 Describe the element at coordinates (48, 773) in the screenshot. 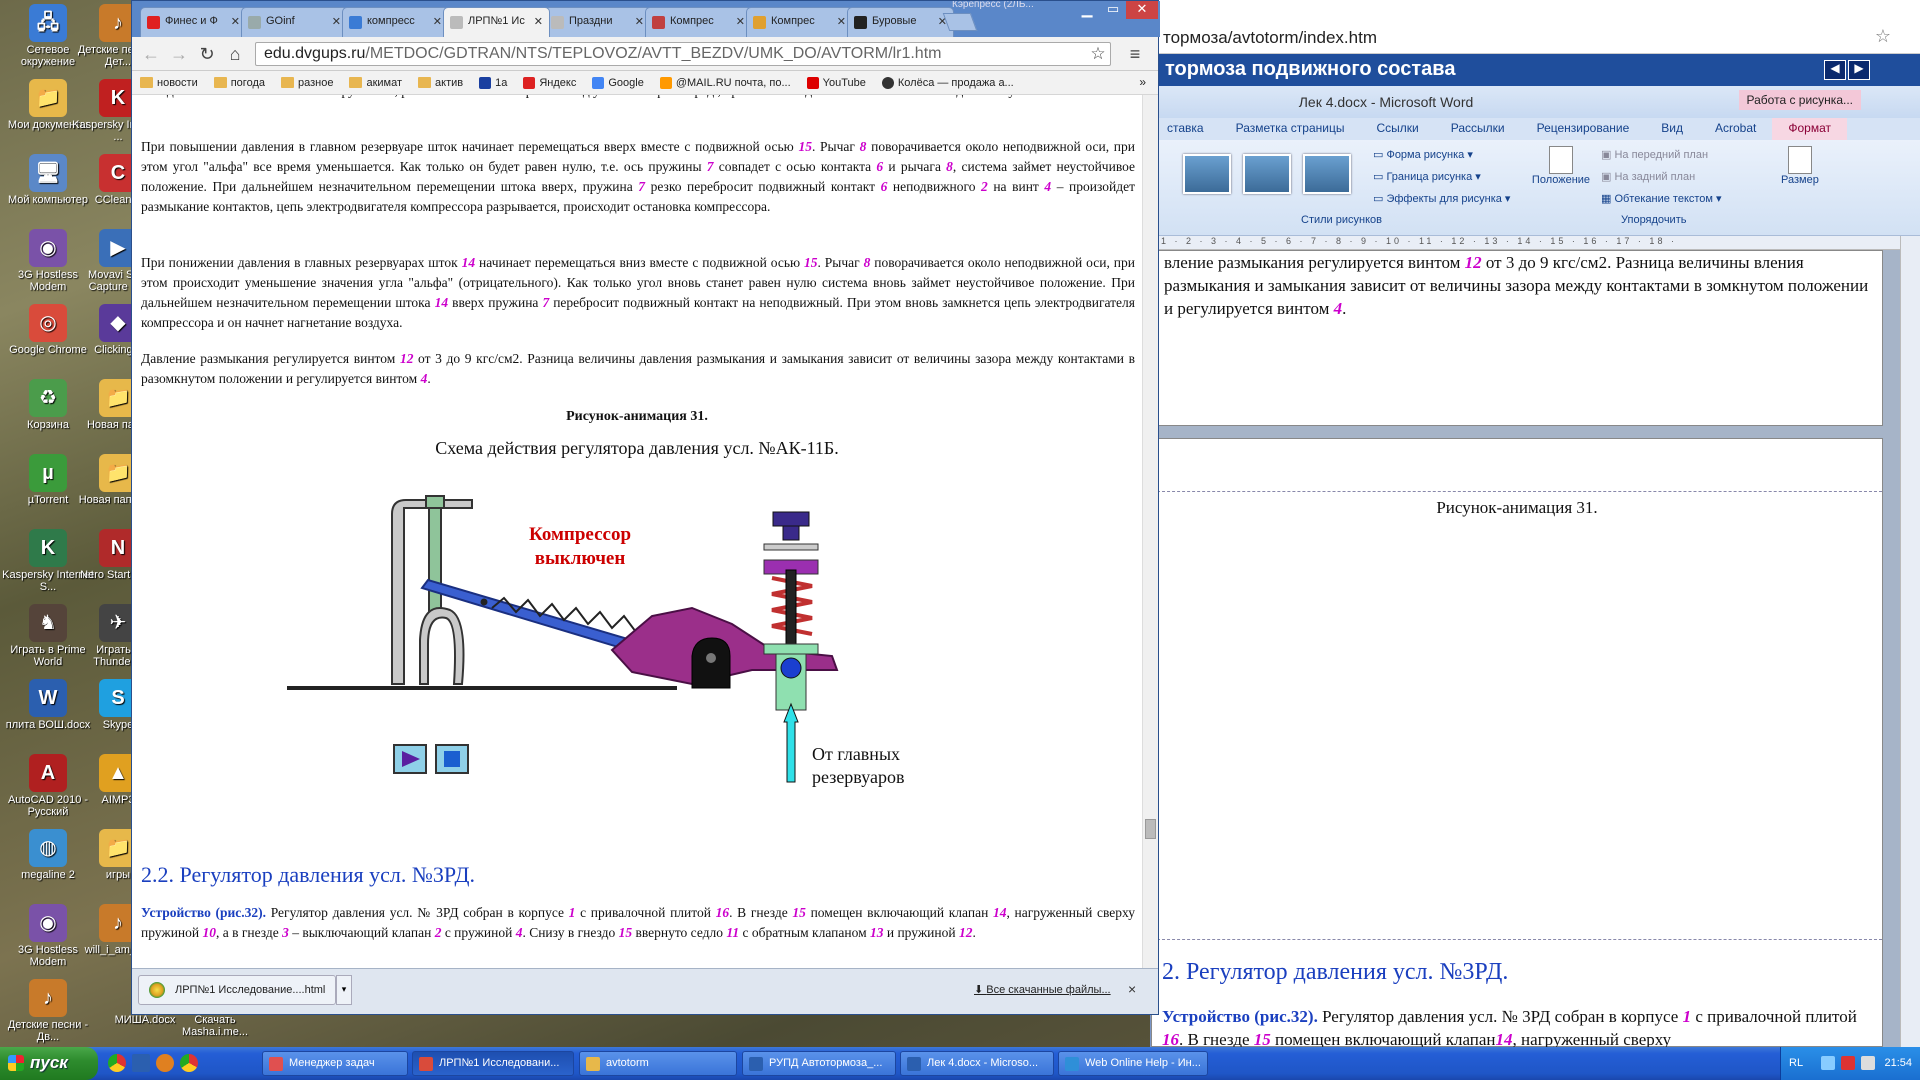

I see `autocad-icon: A` at that location.